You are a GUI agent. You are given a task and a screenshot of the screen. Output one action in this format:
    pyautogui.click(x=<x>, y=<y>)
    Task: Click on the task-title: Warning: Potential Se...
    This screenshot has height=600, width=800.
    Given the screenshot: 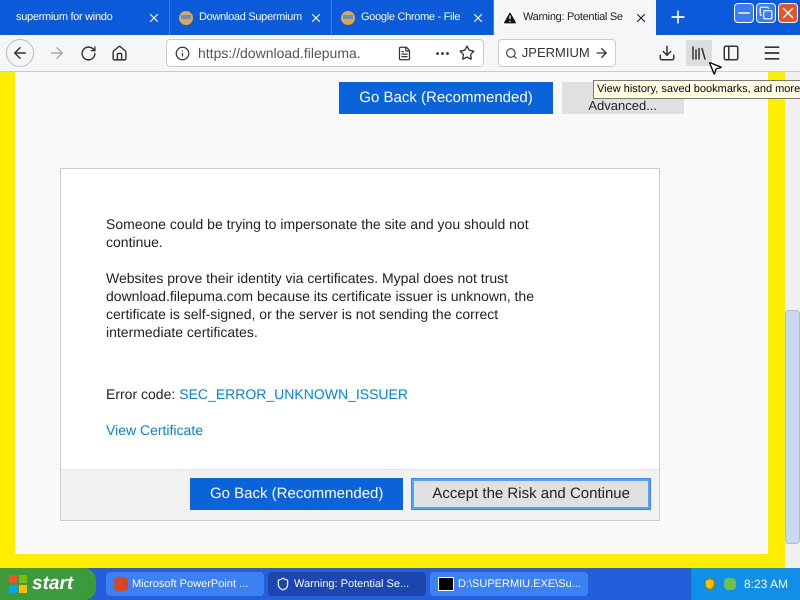 What is the action you would take?
    pyautogui.click(x=352, y=584)
    